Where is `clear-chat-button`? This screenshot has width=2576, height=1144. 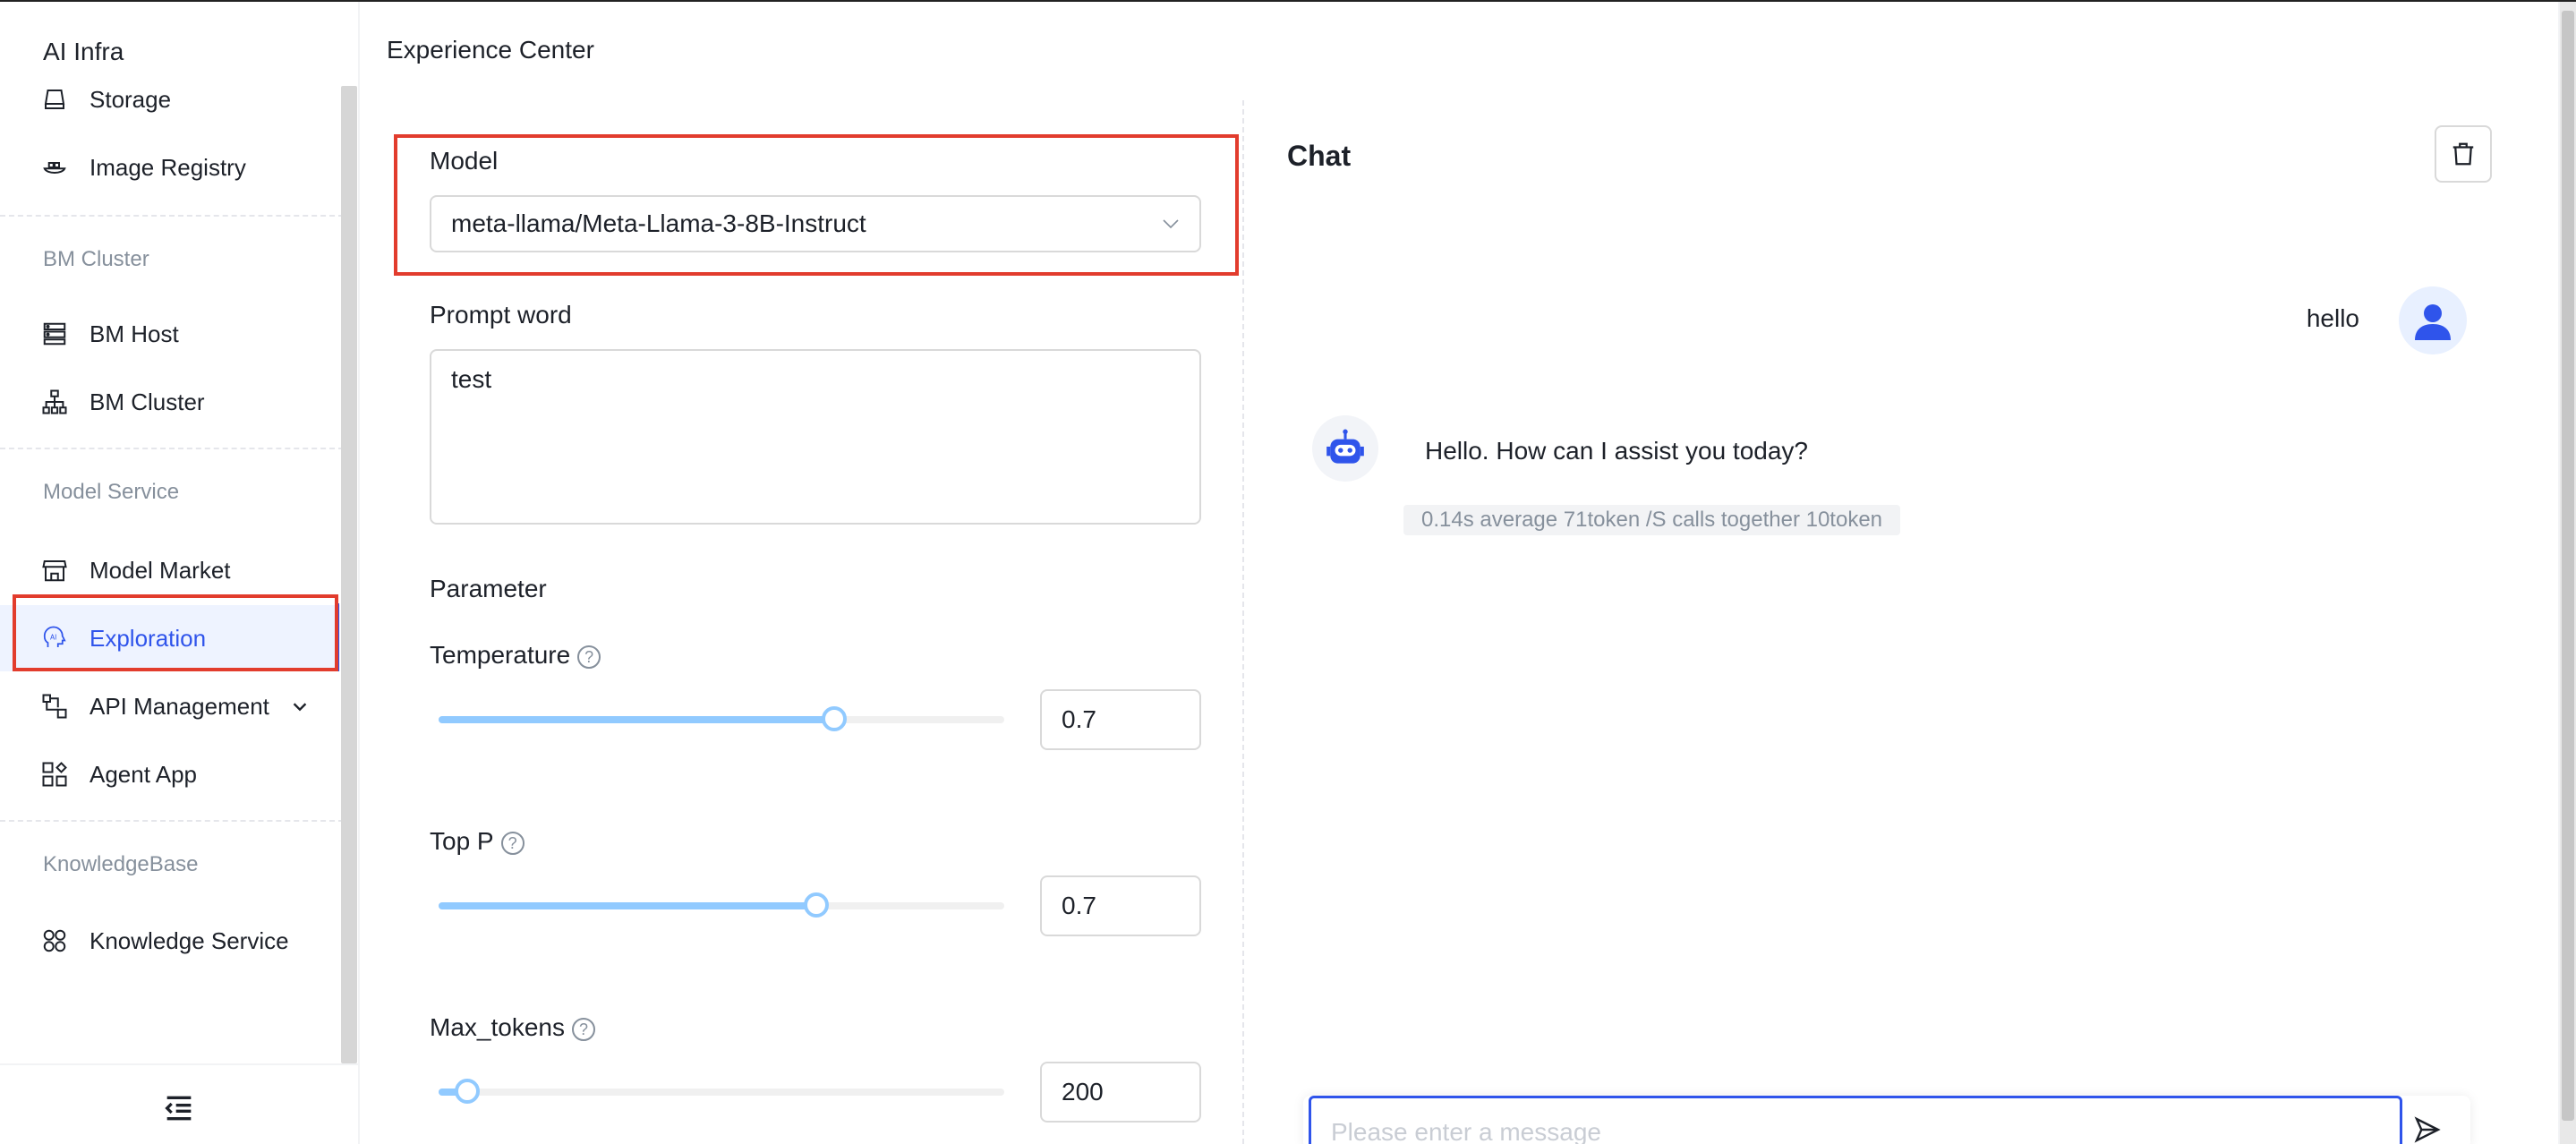 clear-chat-button is located at coordinates (2463, 154).